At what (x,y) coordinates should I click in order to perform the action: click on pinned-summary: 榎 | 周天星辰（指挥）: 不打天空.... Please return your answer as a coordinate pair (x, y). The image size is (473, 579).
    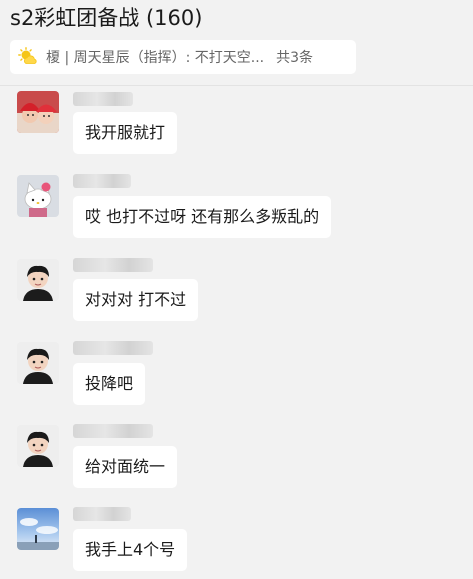
    Looking at the image, I should click on (155, 58).